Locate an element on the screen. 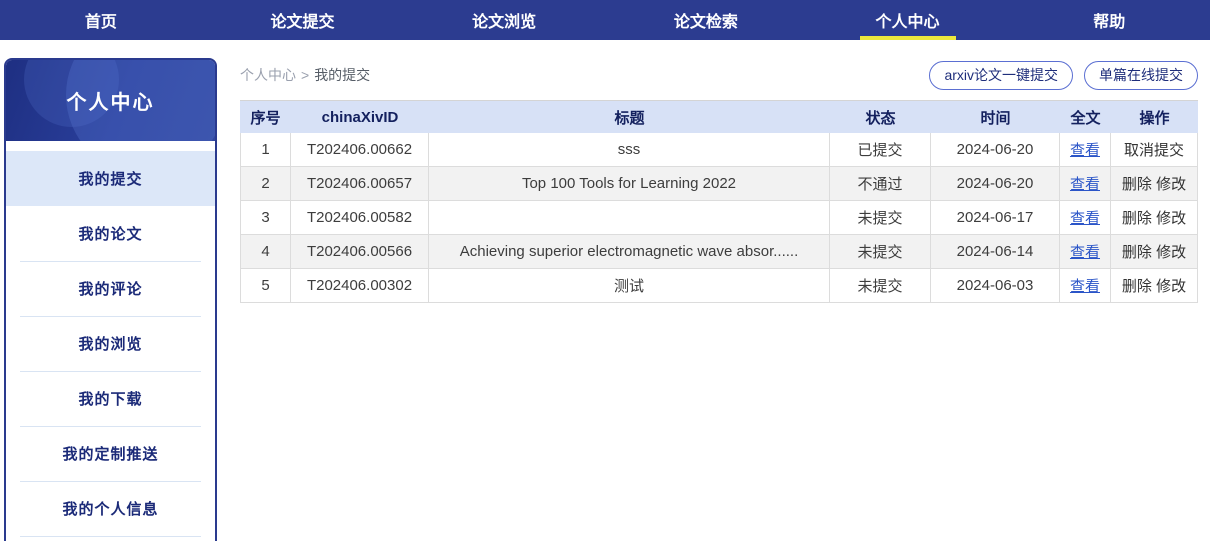 This screenshot has height=541, width=1210. header-title: 标题 is located at coordinates (629, 116).